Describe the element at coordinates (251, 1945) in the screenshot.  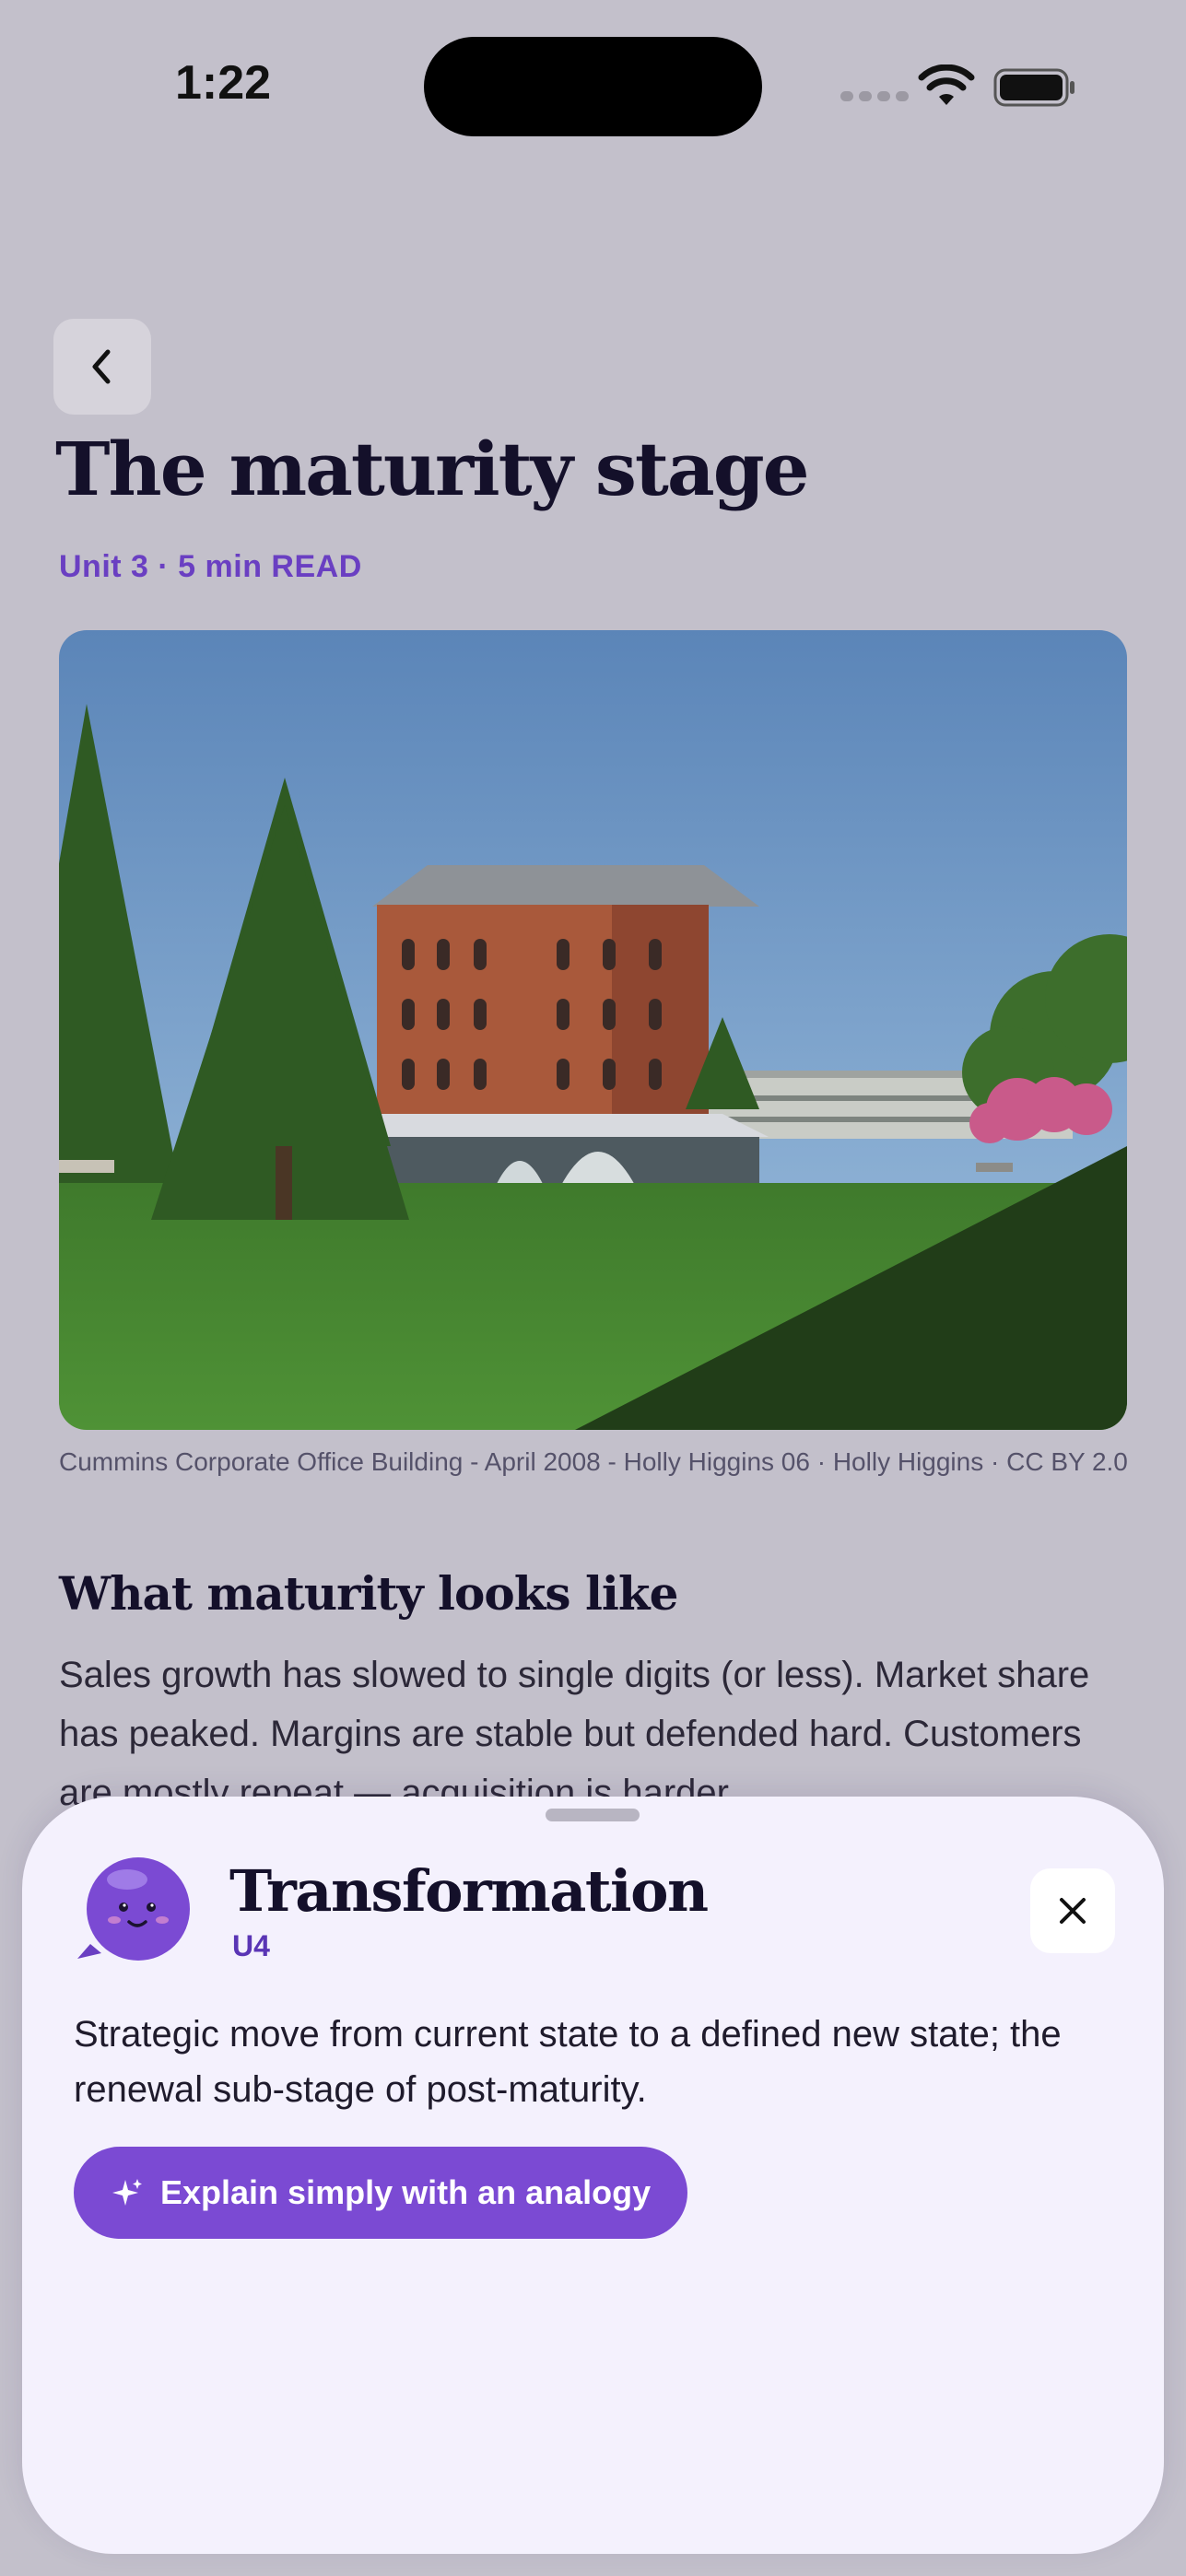
I see `term-unit-badge: U4` at that location.